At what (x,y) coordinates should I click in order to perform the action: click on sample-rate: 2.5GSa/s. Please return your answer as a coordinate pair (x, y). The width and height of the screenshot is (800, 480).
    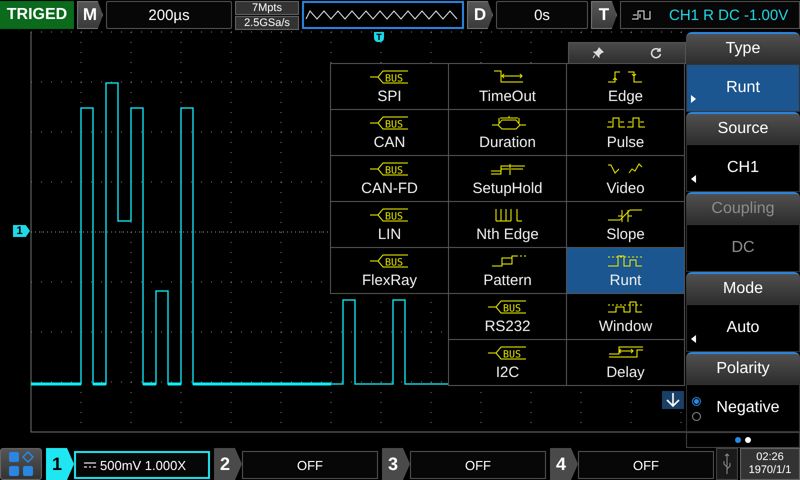
    Looking at the image, I should click on (267, 23).